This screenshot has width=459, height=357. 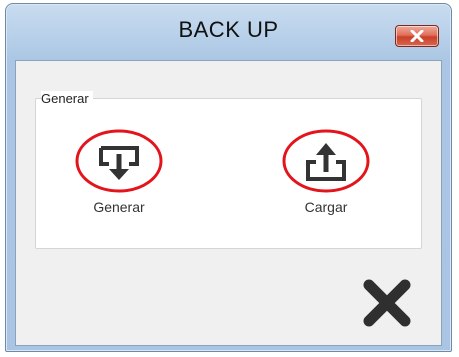 I want to click on cargar-label: Cargar, so click(x=326, y=207).